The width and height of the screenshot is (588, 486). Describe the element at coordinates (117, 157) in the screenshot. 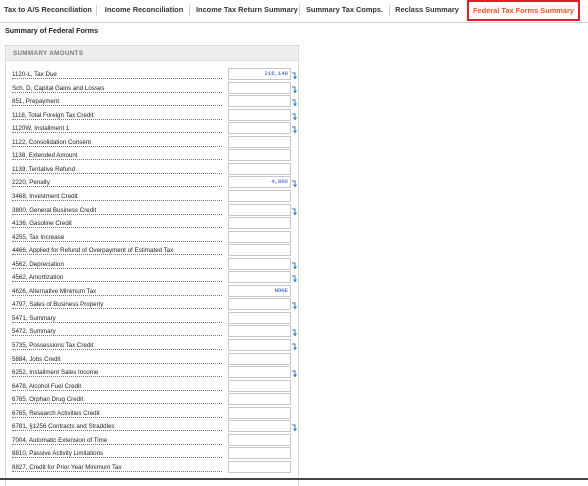

I see `row-label: 1138, Extended Amount` at that location.